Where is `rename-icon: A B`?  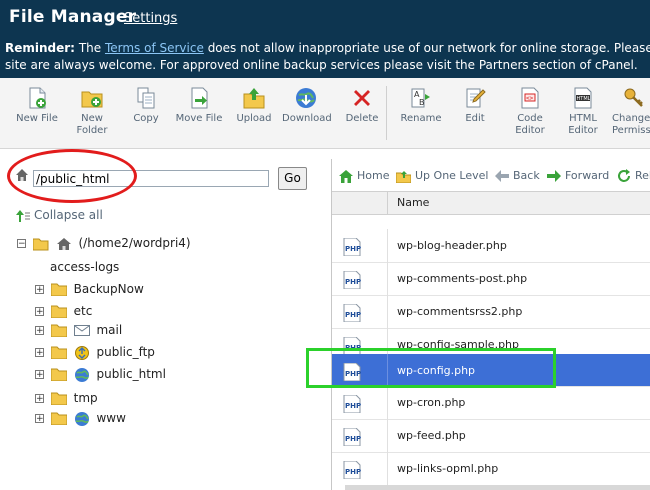 rename-icon: A B is located at coordinates (420, 98).